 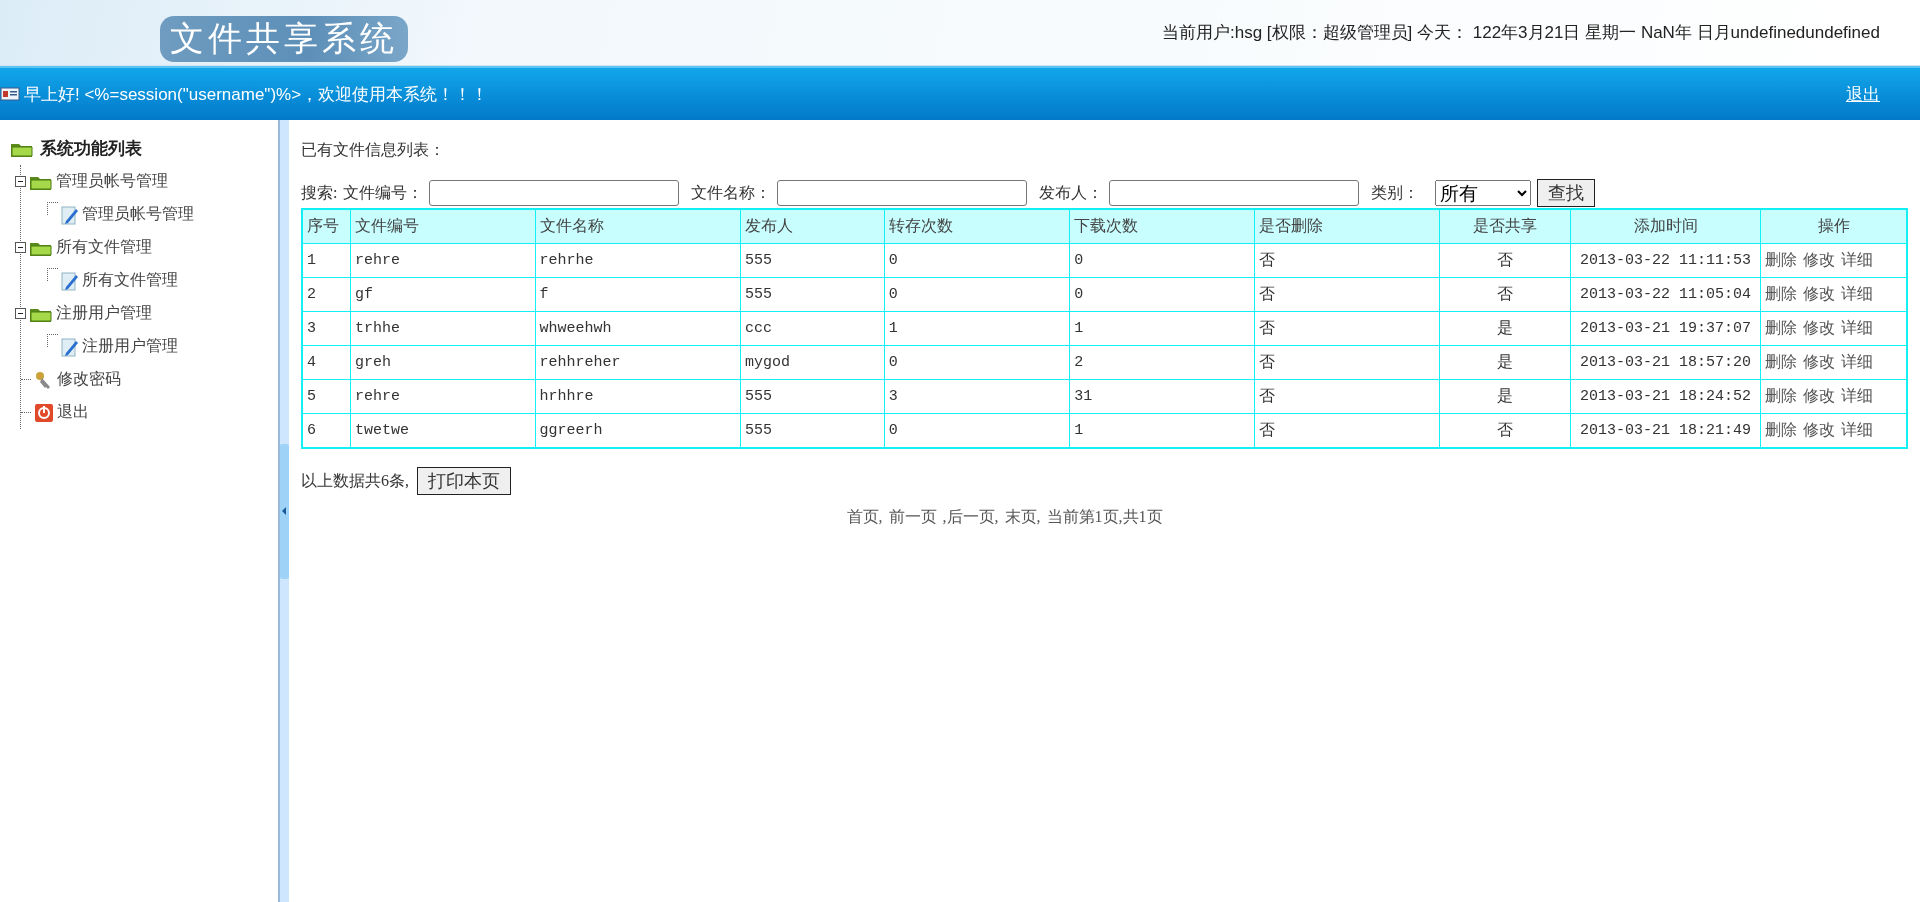 What do you see at coordinates (1520, 33) in the screenshot?
I see `user-info: 当前用户:hsg [权限：超级管理员] 今天： 122年3月21日 星期一 NaN年 日月undefinedundefined` at bounding box center [1520, 33].